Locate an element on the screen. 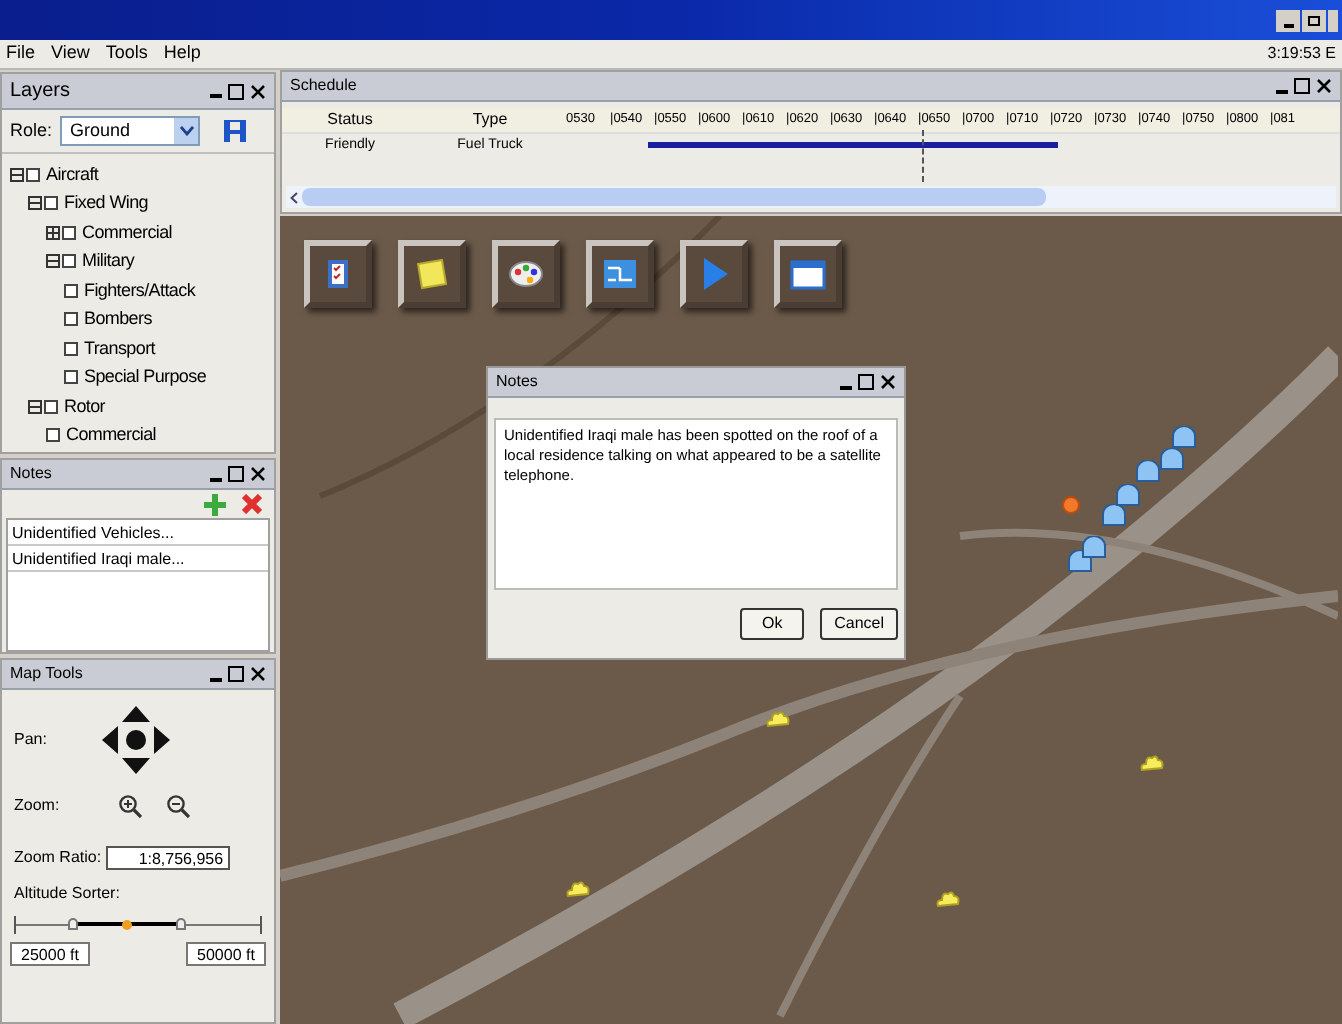 This screenshot has width=1342, height=1024. column-header: Status is located at coordinates (350, 120).